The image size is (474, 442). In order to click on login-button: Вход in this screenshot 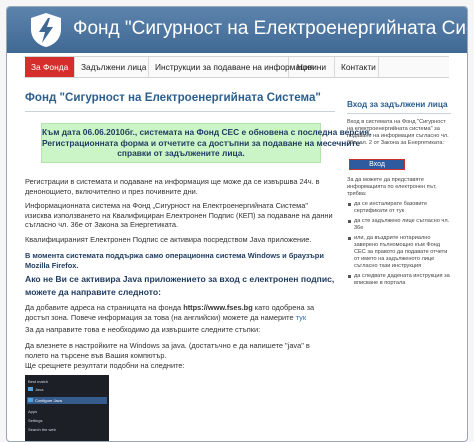, I will do `click(377, 164)`.